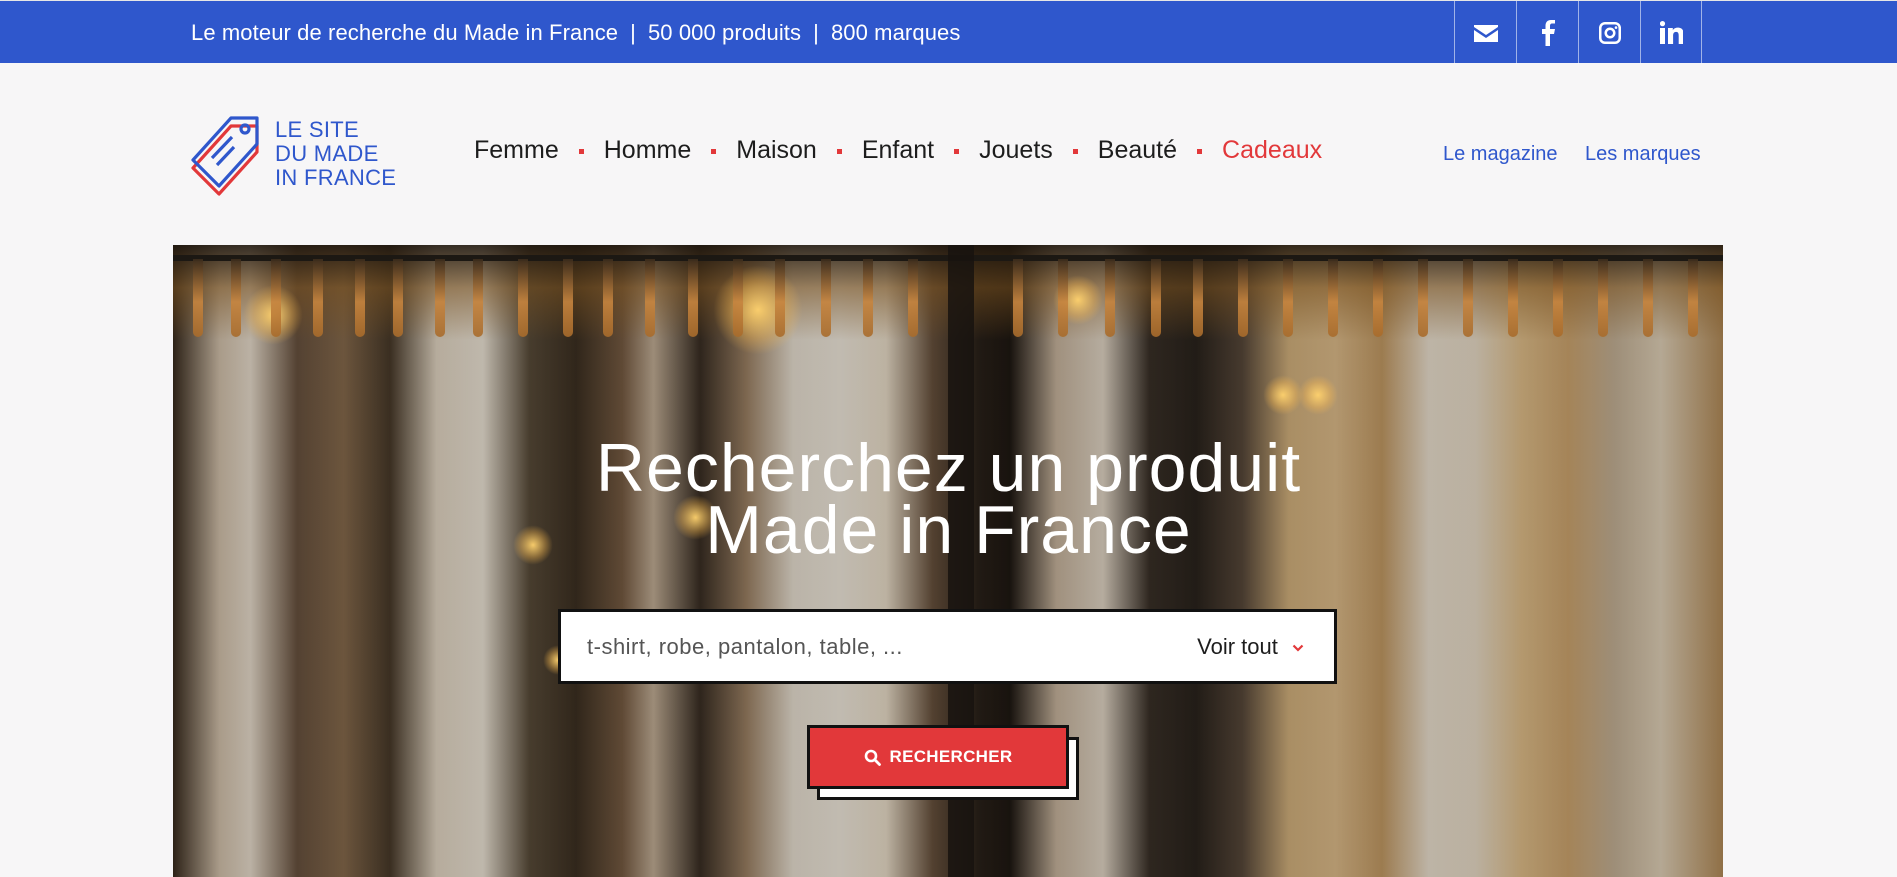 The width and height of the screenshot is (1897, 877). Describe the element at coordinates (516, 150) in the screenshot. I see `nav-item-femme: Femme` at that location.